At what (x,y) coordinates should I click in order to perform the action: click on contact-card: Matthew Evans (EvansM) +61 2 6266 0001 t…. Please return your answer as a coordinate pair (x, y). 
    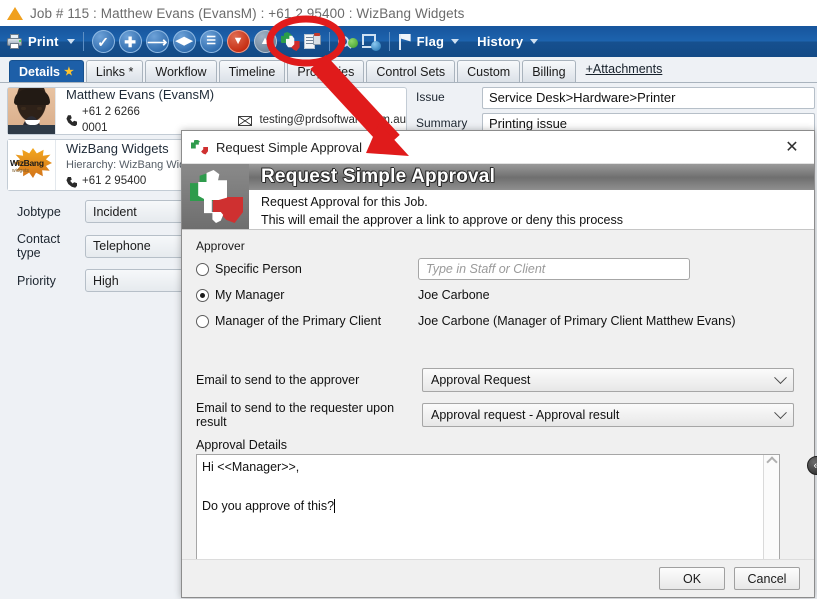
    Looking at the image, I should click on (207, 111).